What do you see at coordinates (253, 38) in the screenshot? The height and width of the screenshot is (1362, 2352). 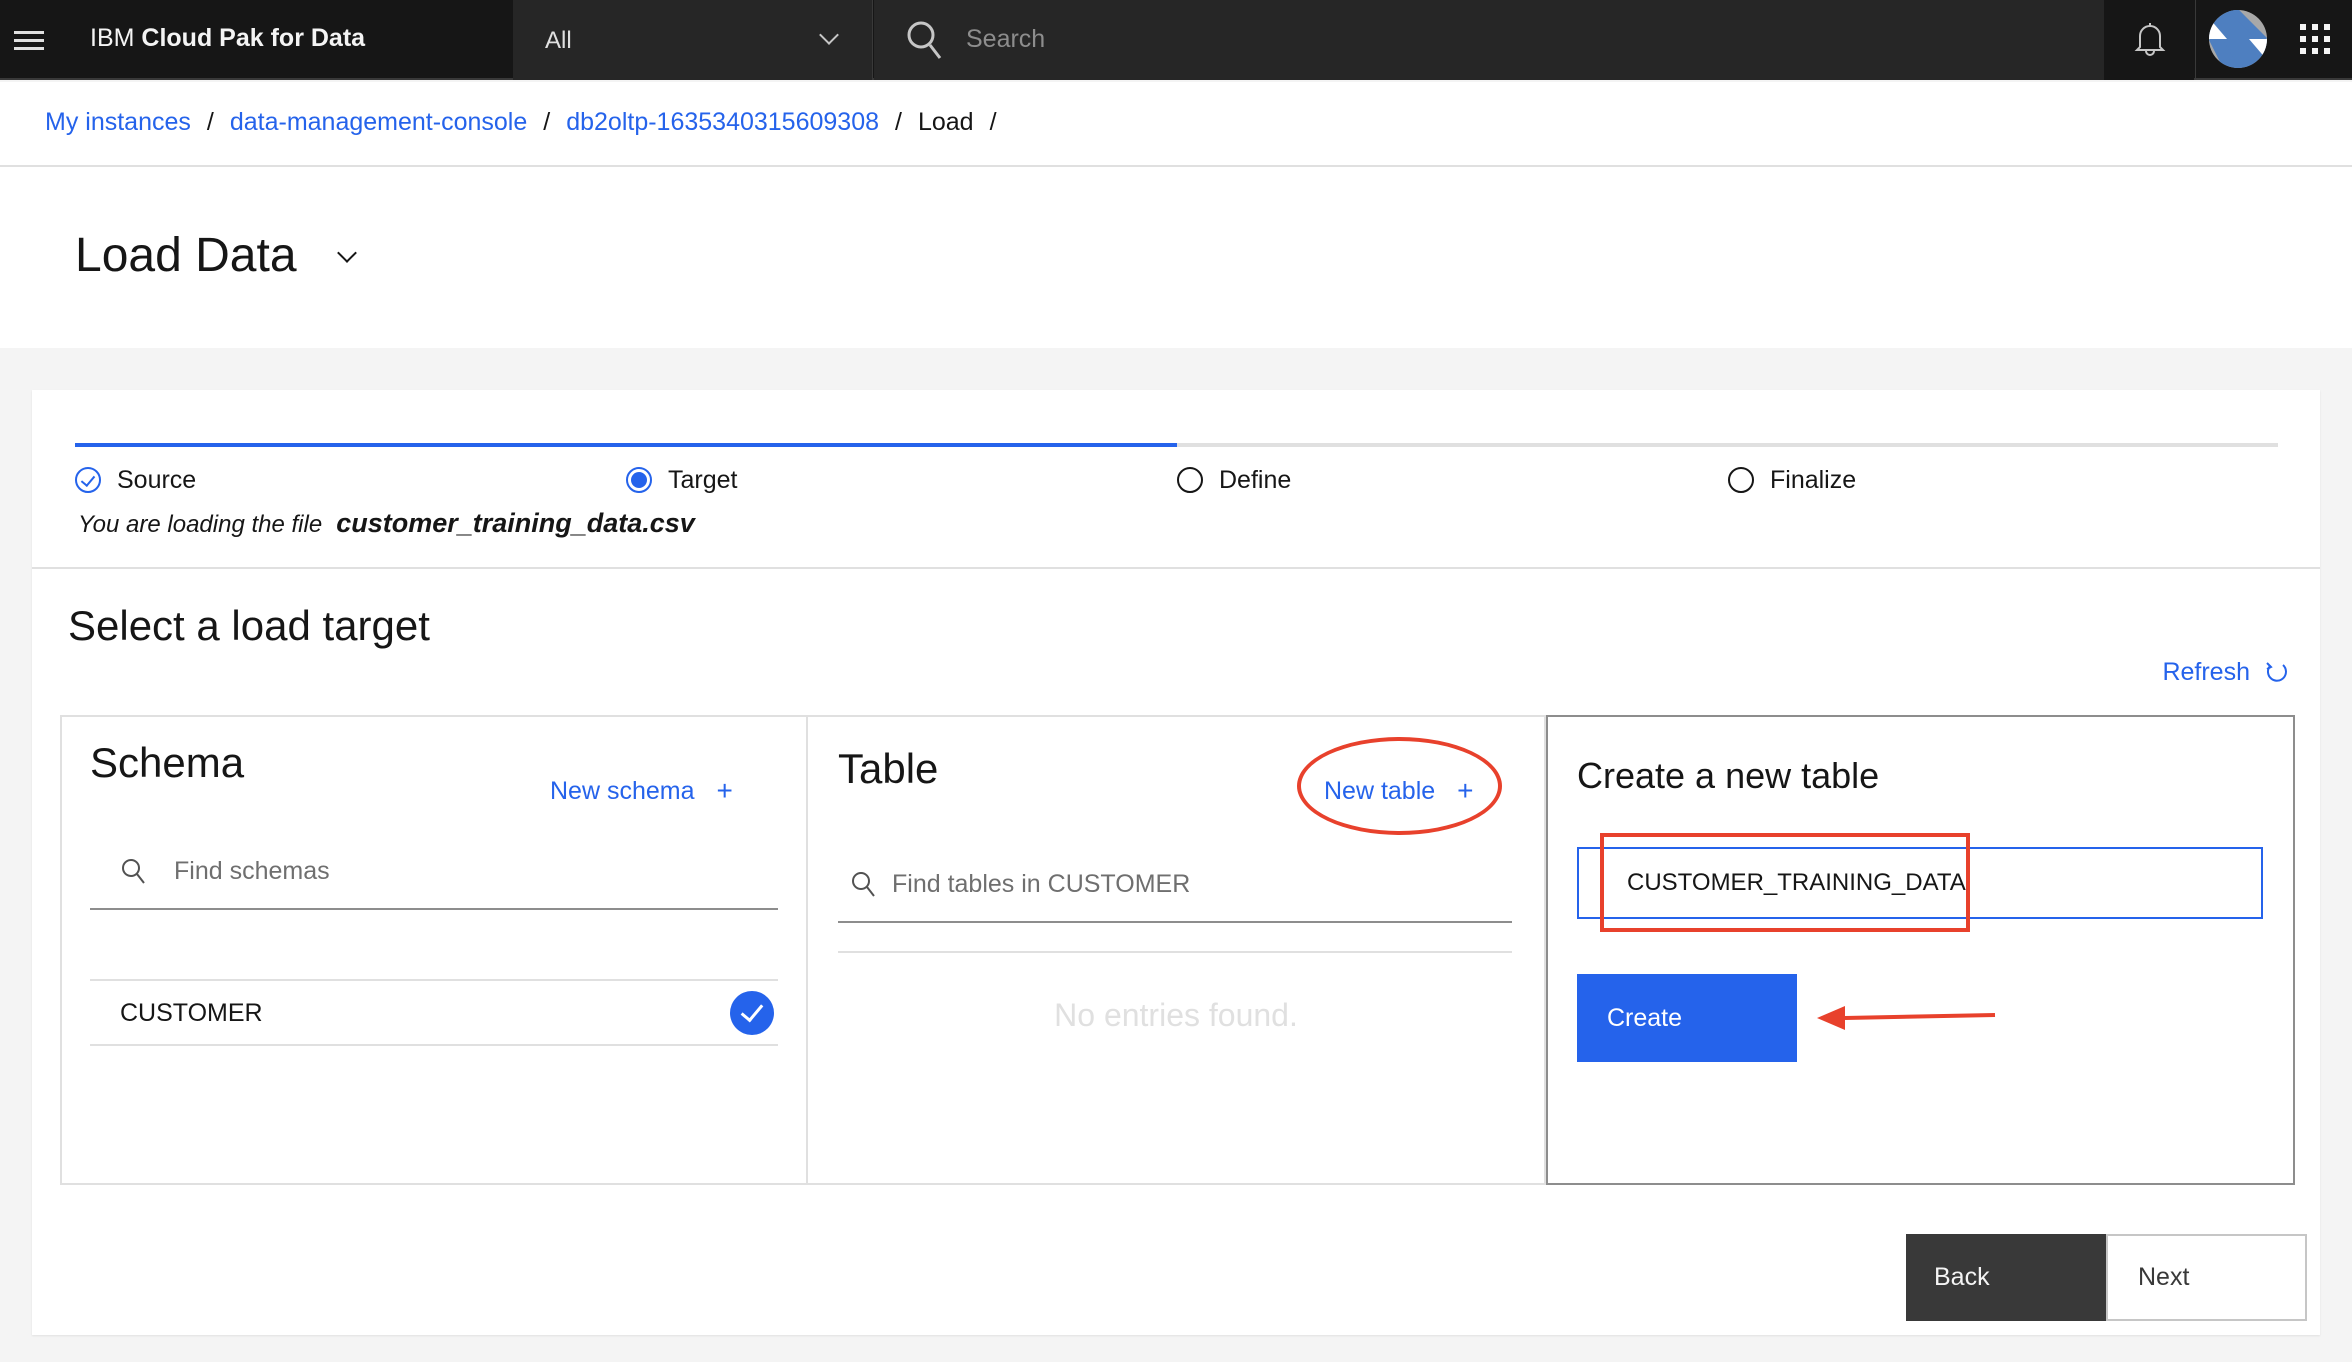 I see `brand-name: Cloud Pak for Data` at bounding box center [253, 38].